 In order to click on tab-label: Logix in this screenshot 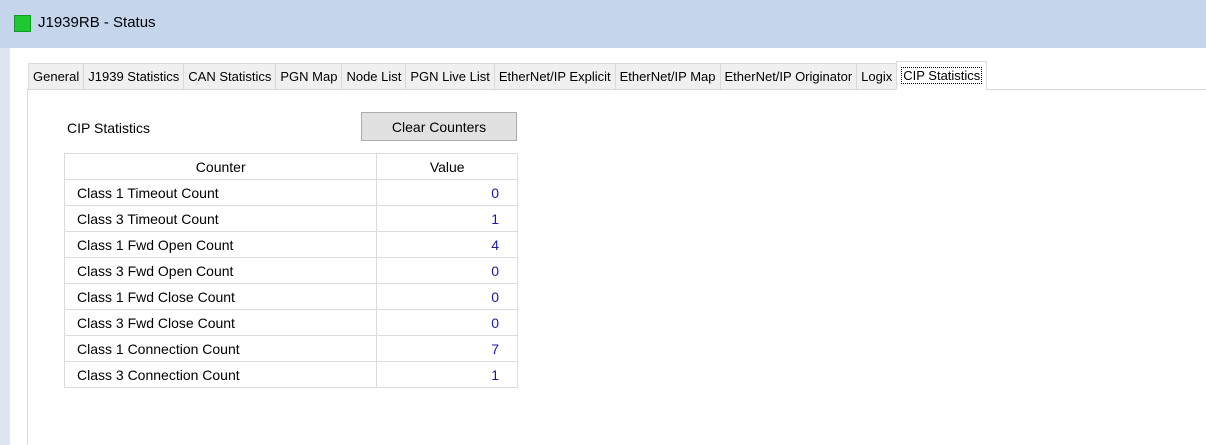, I will do `click(877, 76)`.